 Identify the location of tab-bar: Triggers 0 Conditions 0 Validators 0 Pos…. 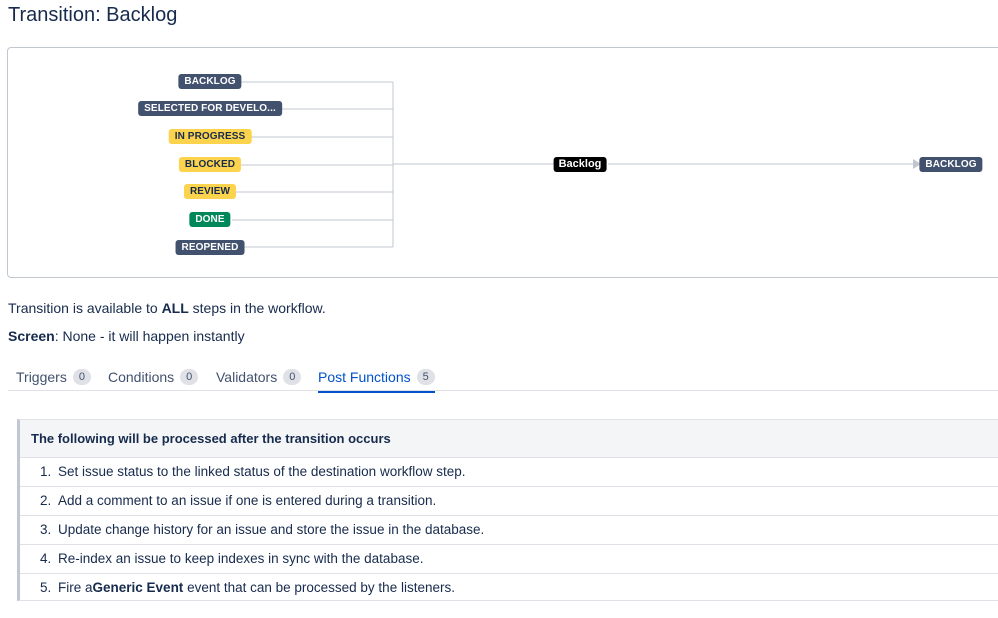
(503, 378).